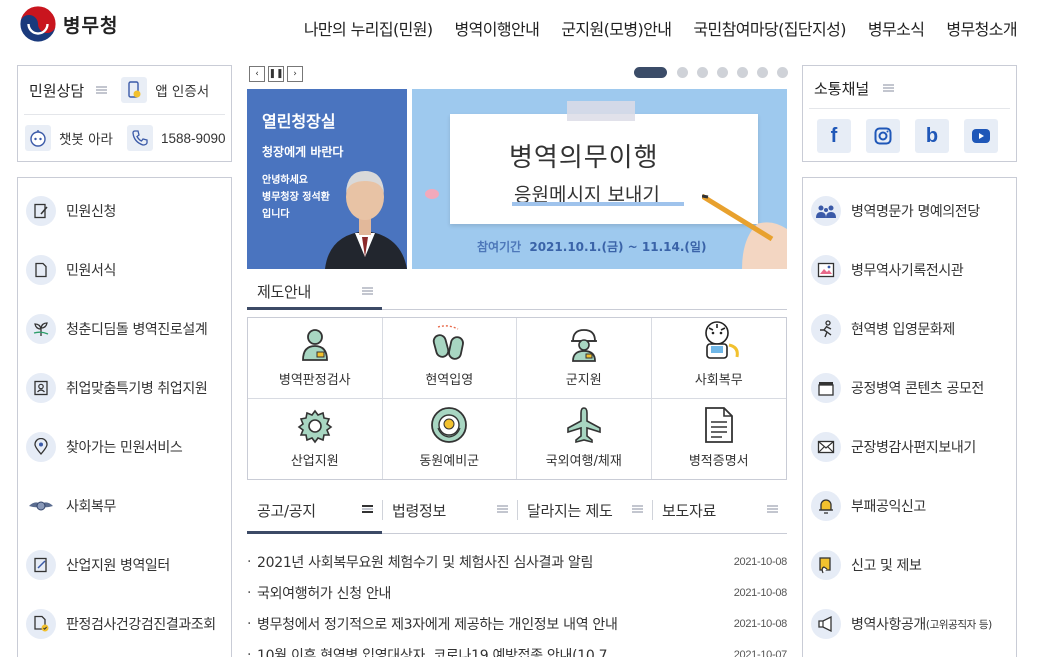 The width and height of the screenshot is (1039, 657). I want to click on nav-military-application: 군지원(모병)안내, so click(616, 28).